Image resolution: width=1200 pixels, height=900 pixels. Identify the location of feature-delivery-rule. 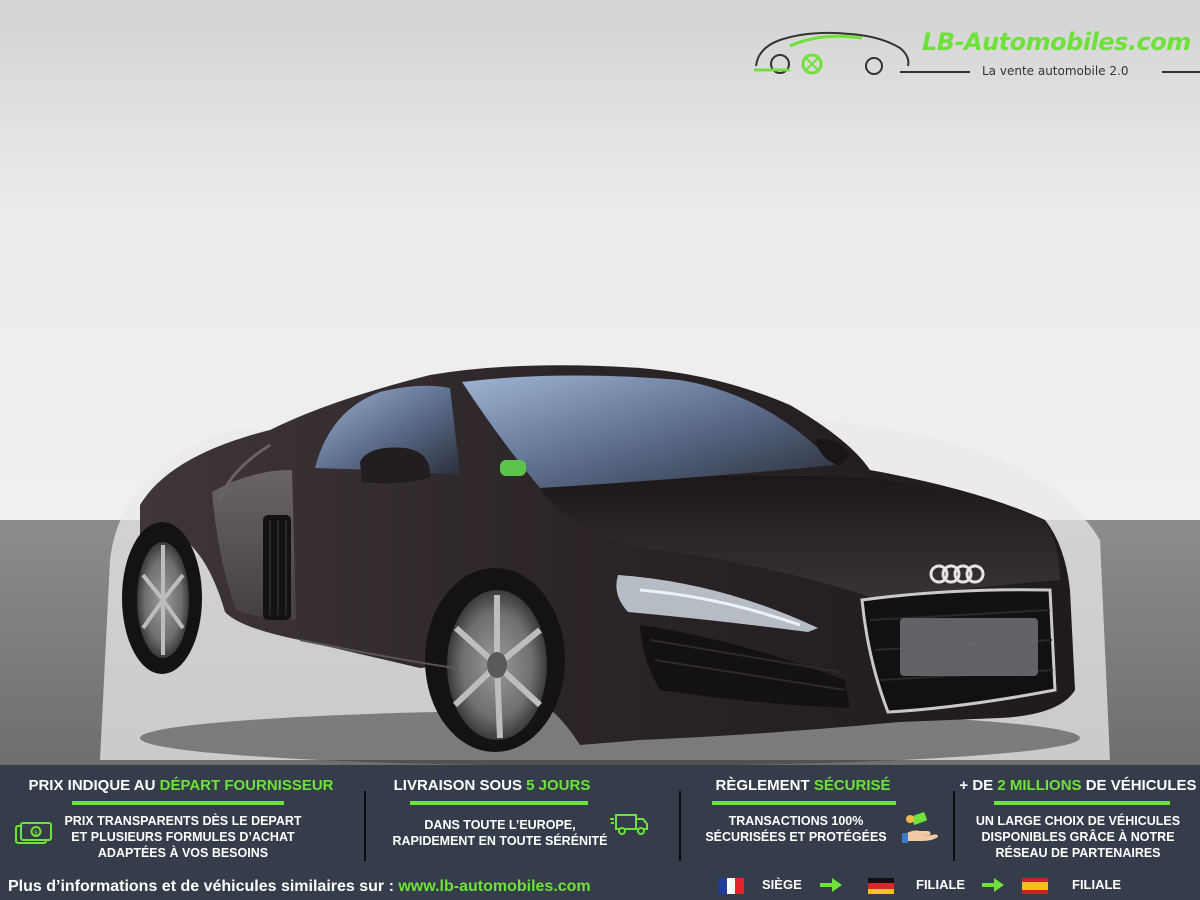
(499, 803).